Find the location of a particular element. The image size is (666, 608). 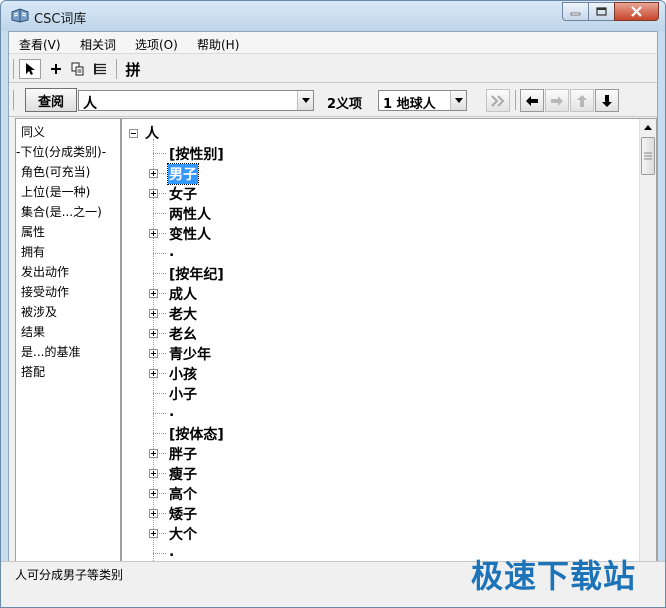

sense-count-label: 2义项 is located at coordinates (345, 104).